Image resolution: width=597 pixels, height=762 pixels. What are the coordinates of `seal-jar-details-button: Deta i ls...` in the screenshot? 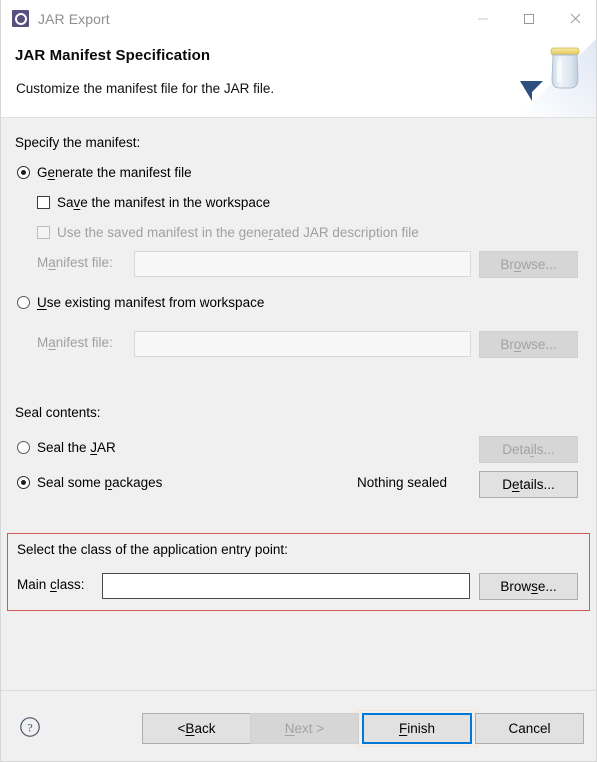 It's located at (528, 449).